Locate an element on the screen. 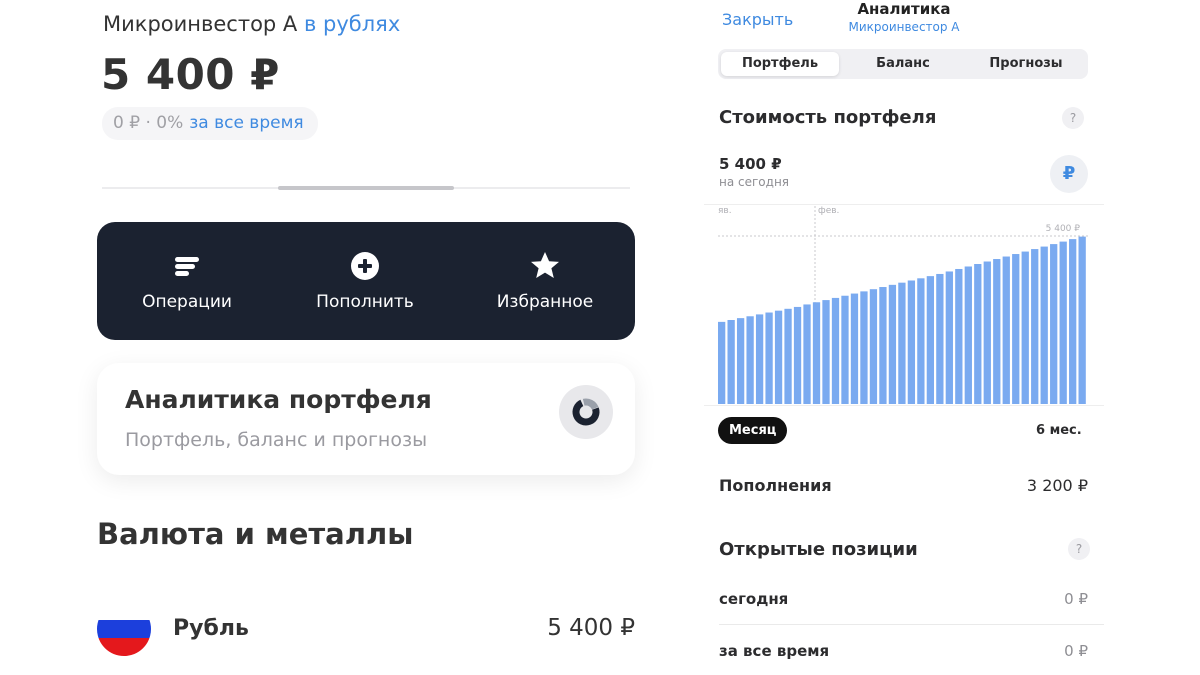  portfolio-total: 5 400 ₽ is located at coordinates (190, 74).